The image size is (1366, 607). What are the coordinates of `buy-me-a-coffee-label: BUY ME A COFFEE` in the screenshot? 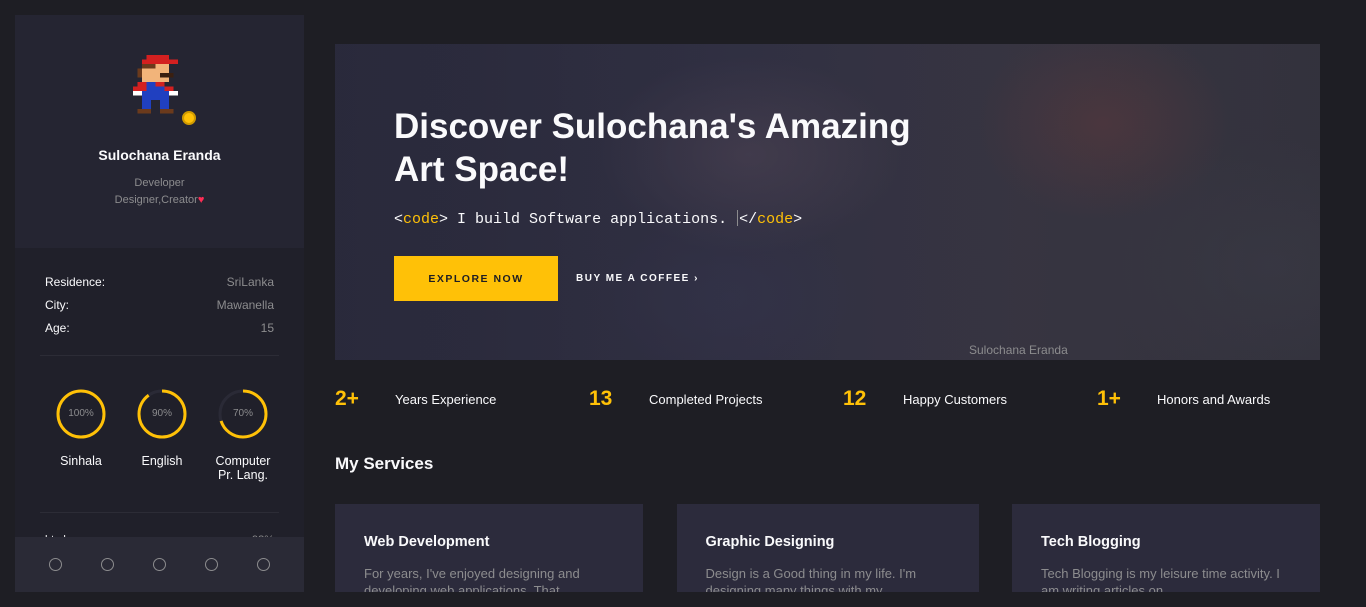 It's located at (633, 278).